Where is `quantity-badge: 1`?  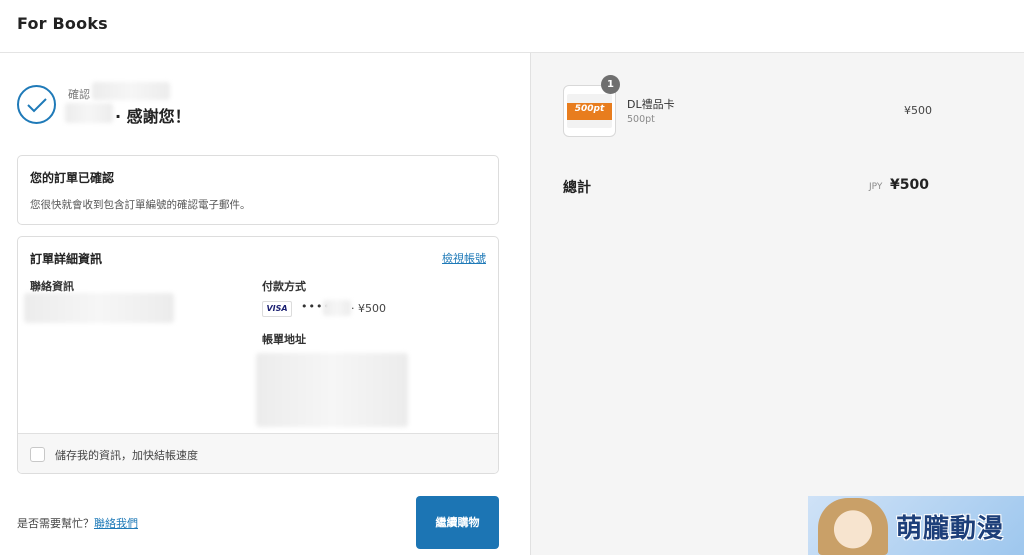
quantity-badge: 1 is located at coordinates (610, 84).